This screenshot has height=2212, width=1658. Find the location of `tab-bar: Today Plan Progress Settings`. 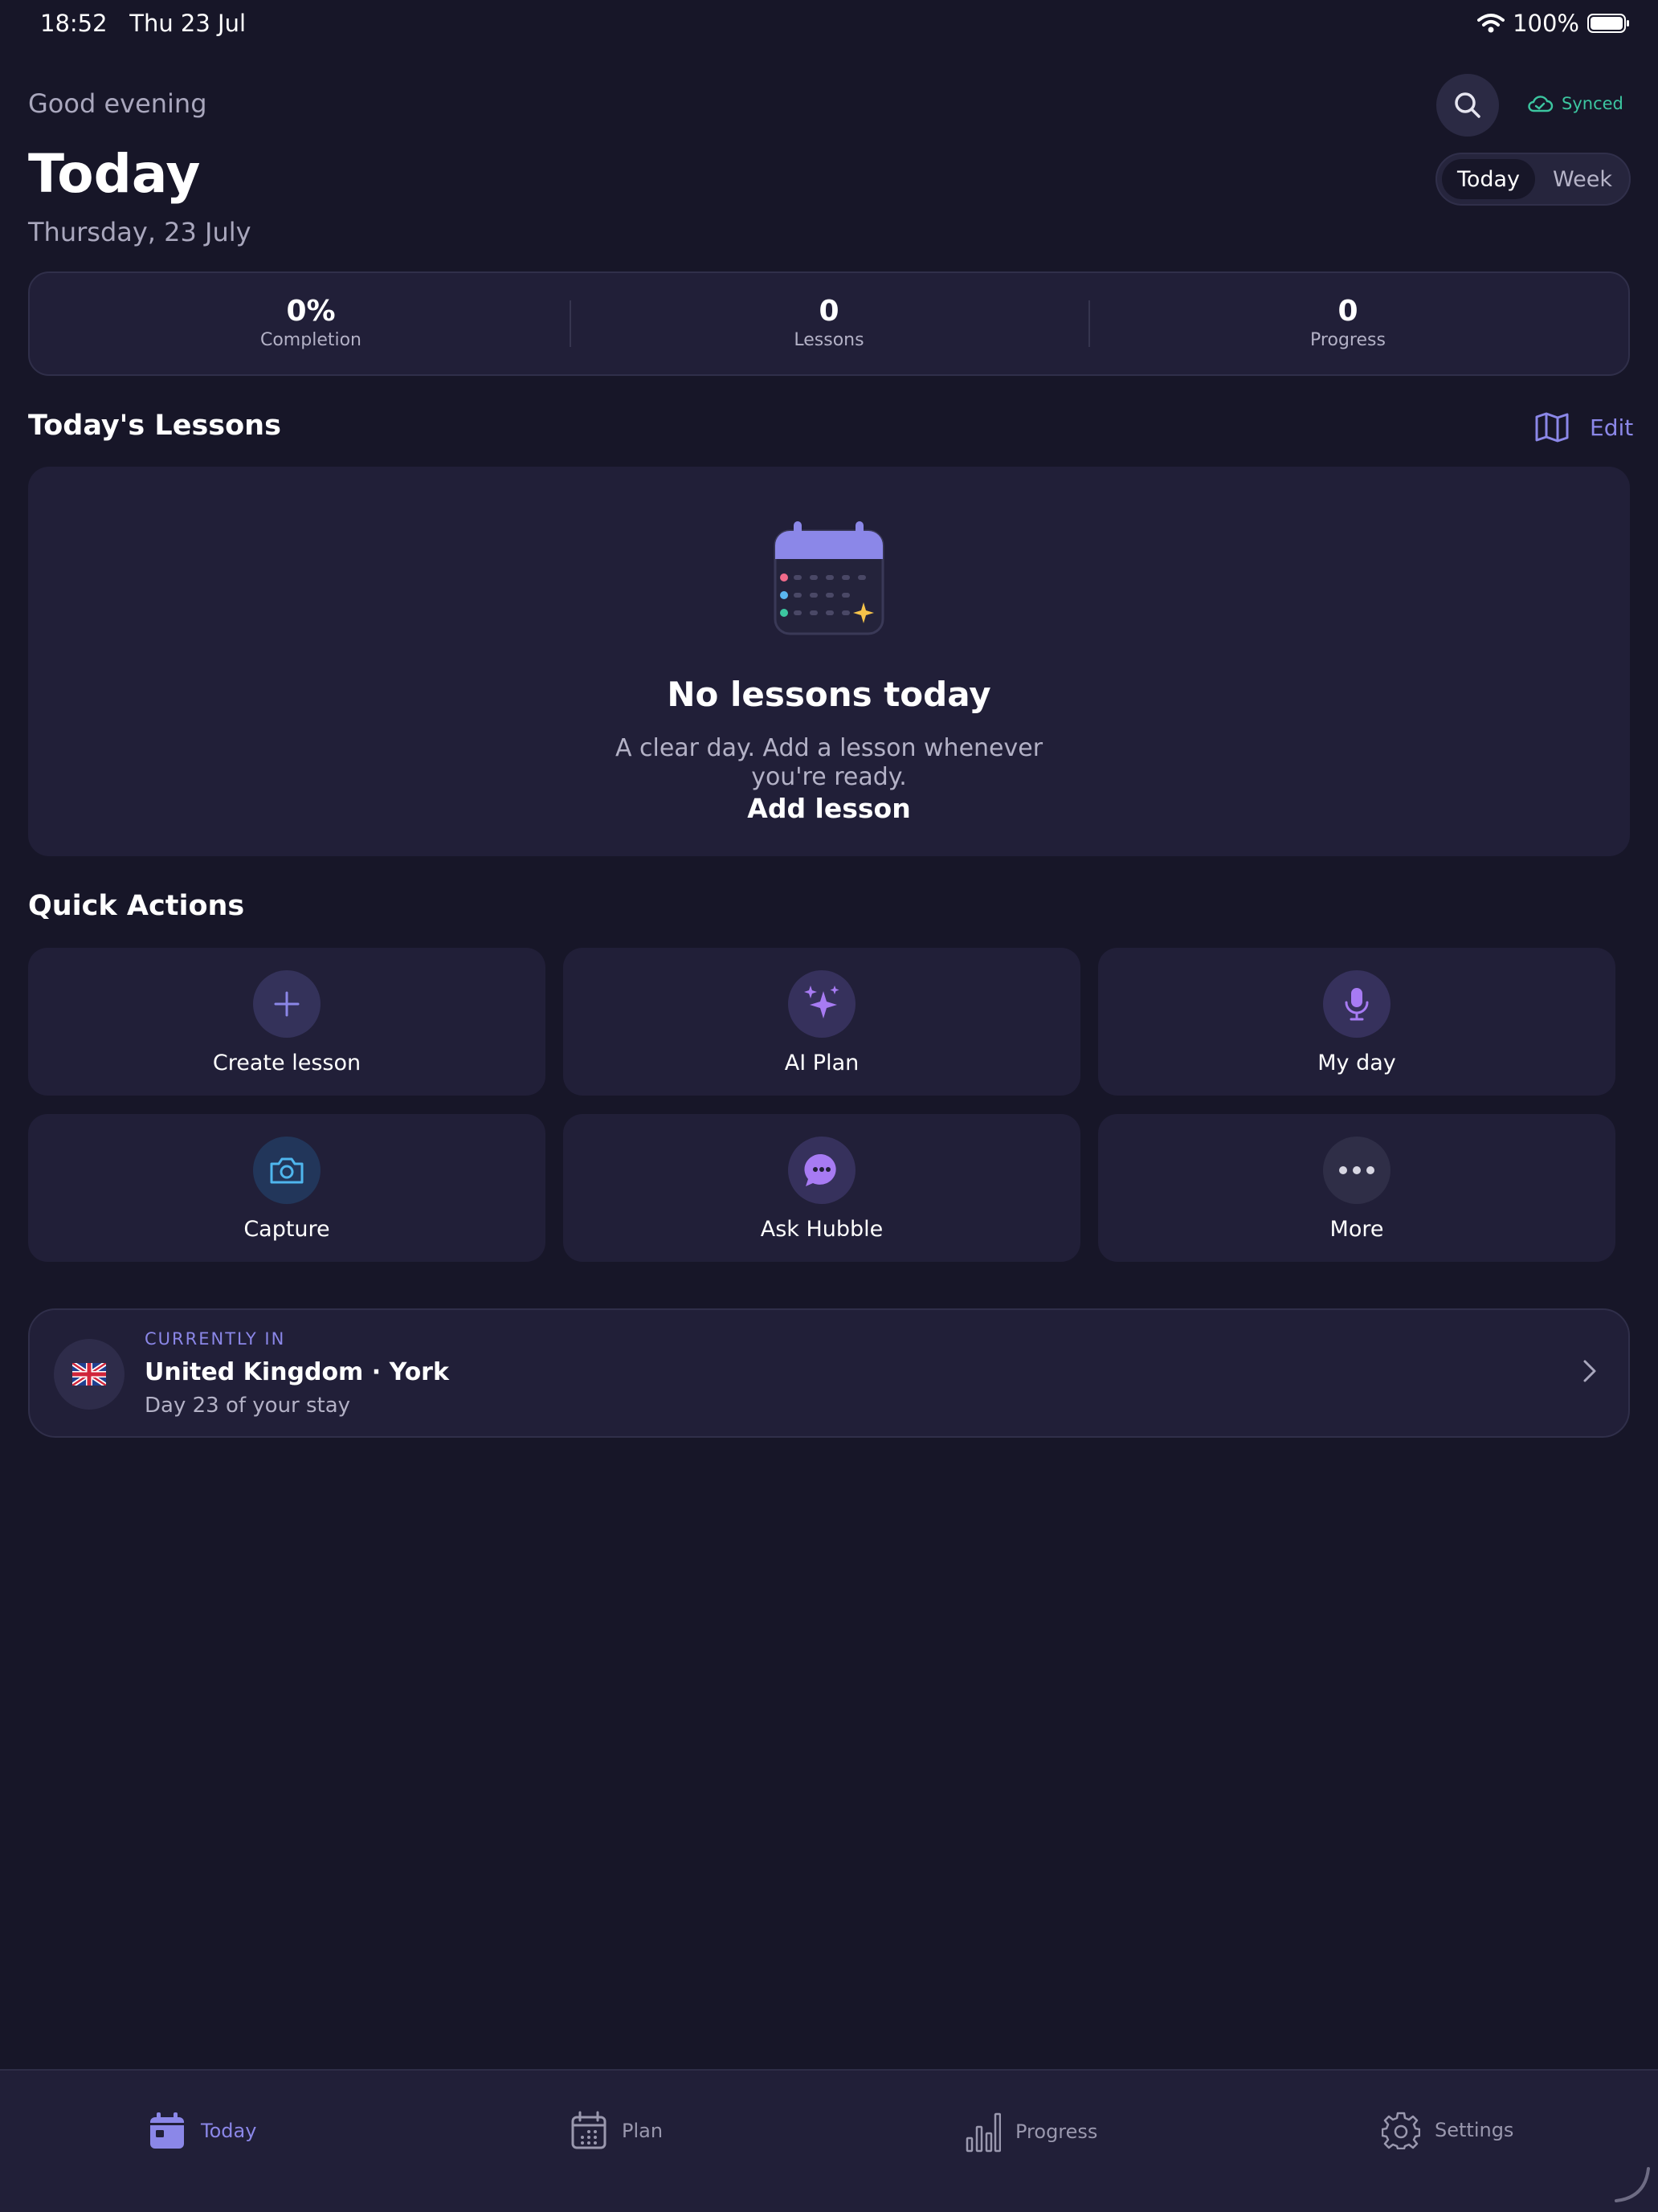

tab-bar: Today Plan Progress Settings is located at coordinates (829, 2140).